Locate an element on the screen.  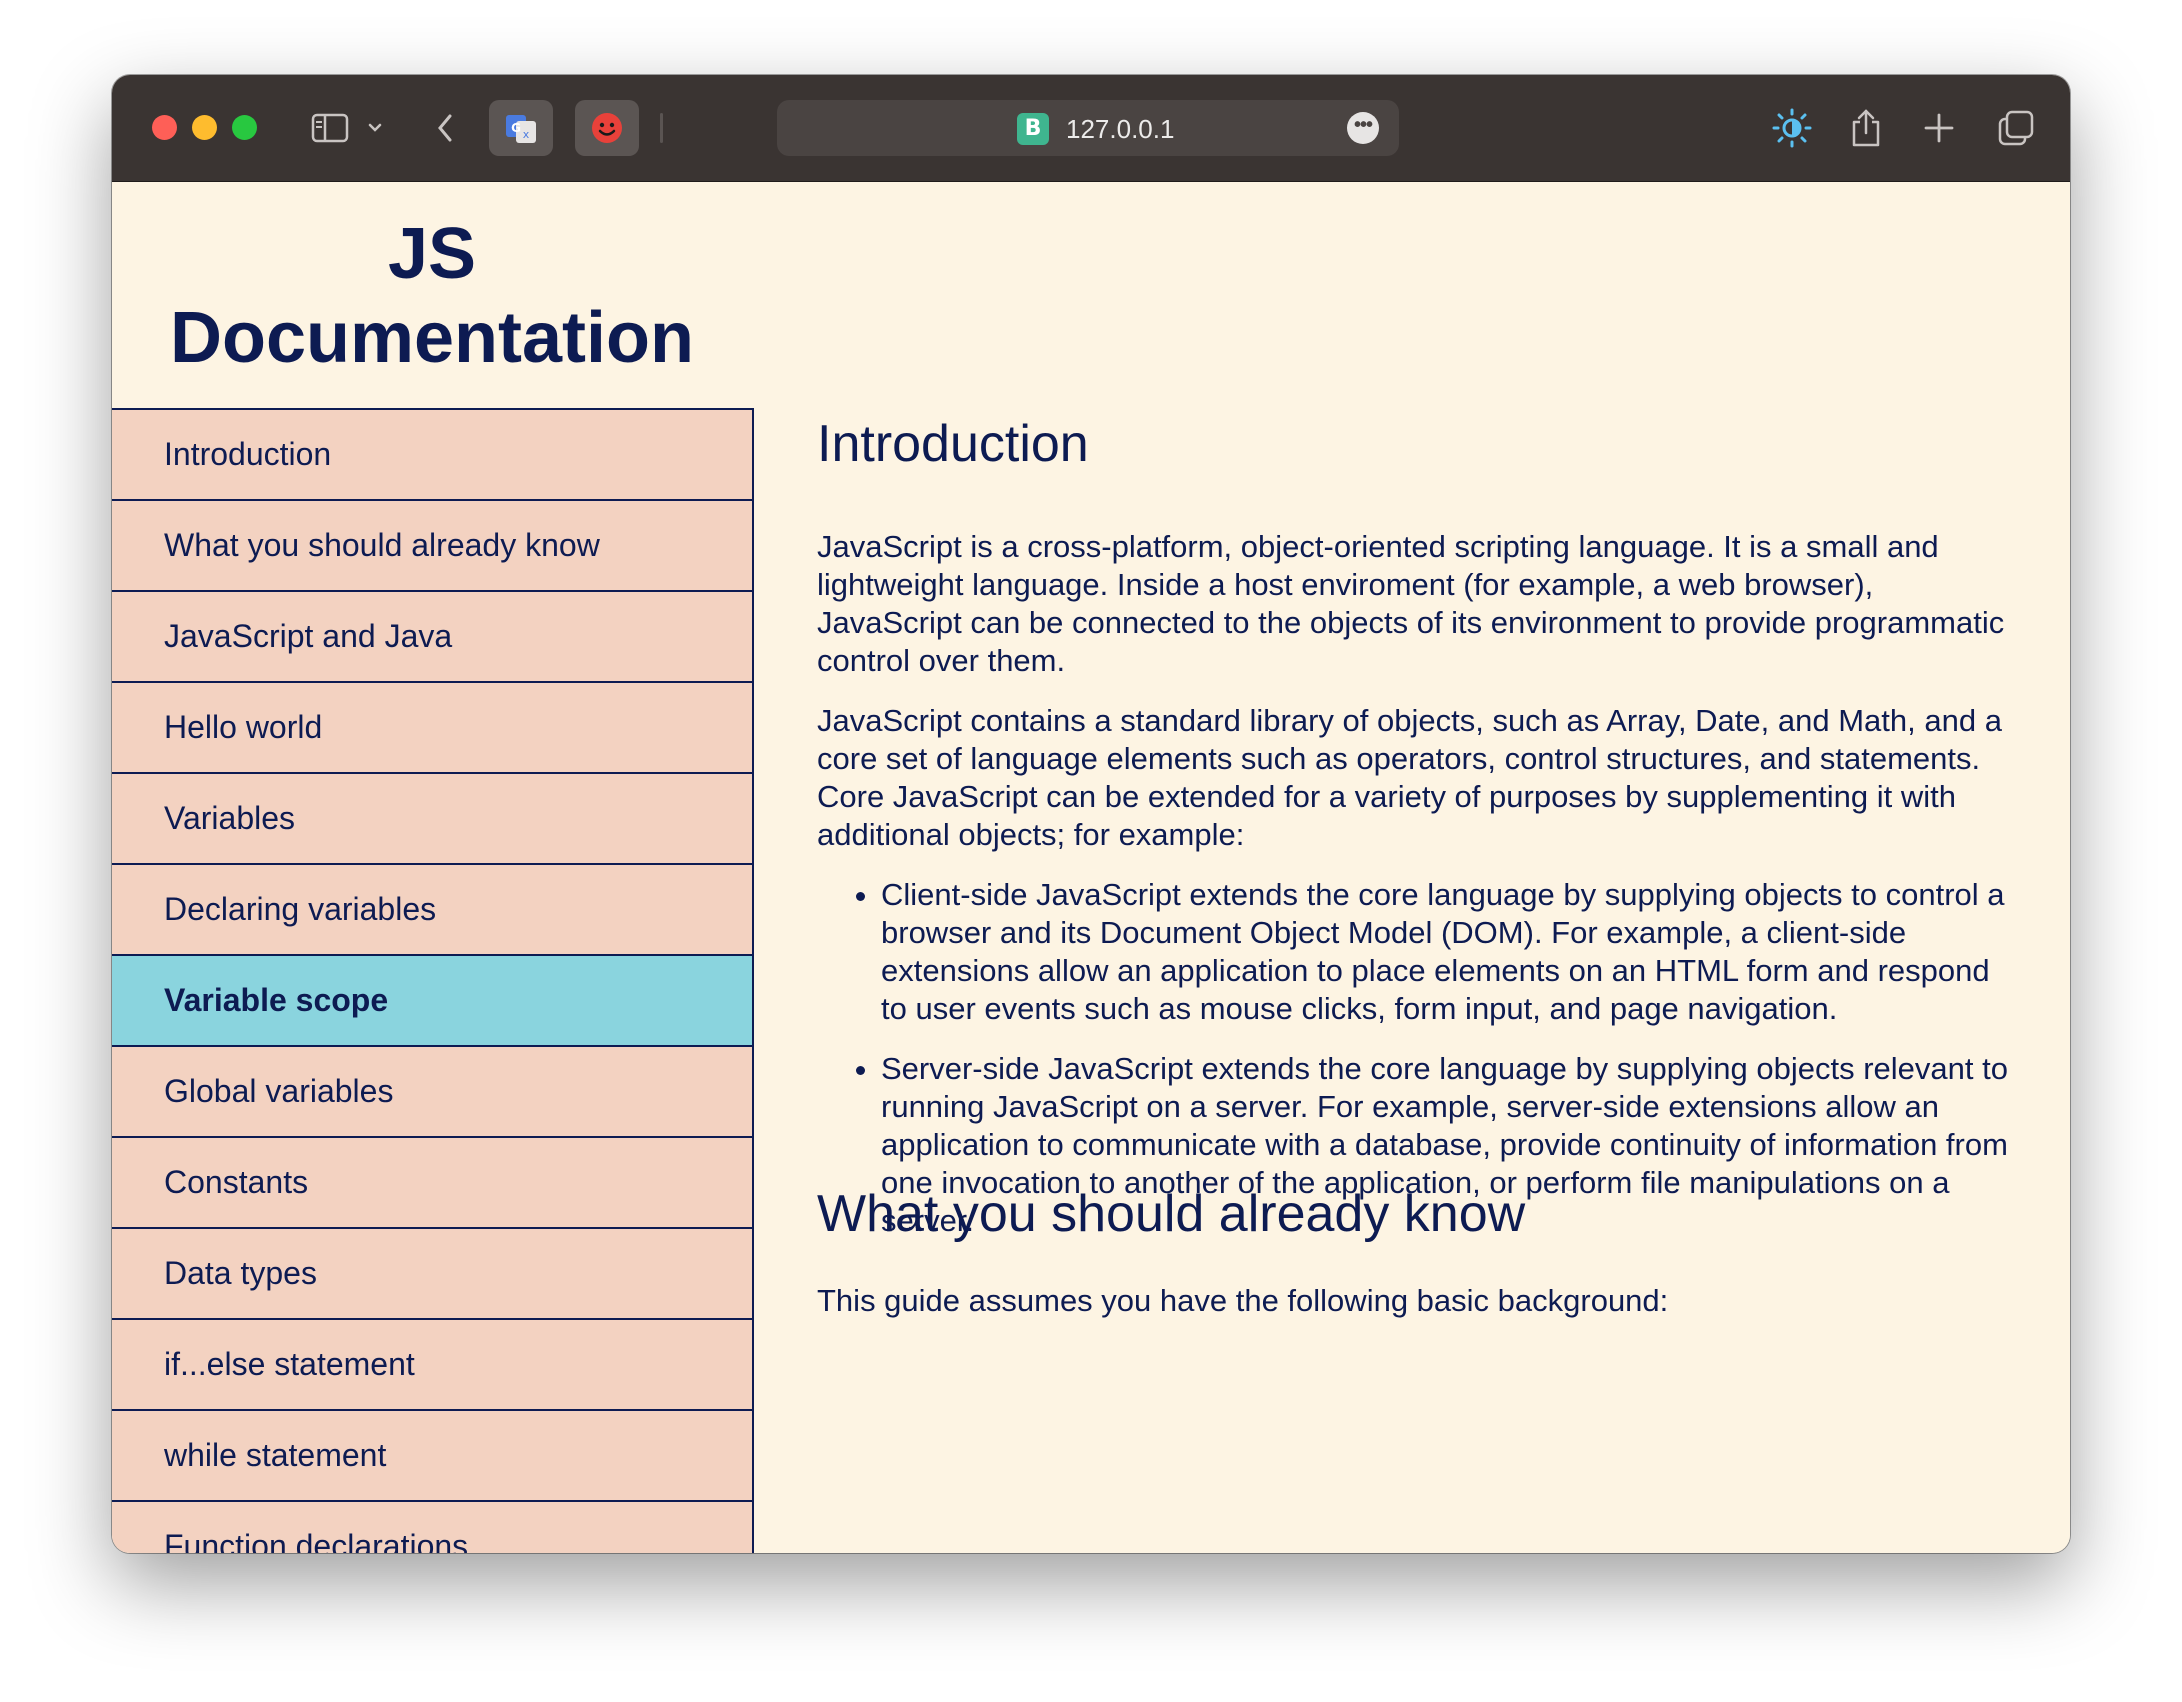
share-icon is located at coordinates (1866, 128).